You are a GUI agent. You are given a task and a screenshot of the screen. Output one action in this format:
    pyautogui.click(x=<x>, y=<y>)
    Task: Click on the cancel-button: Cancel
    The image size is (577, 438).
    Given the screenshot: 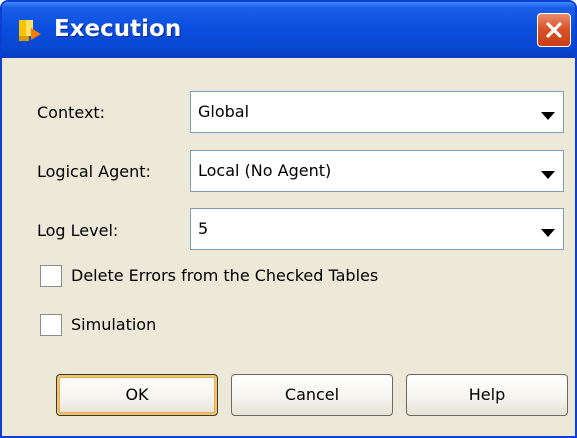 What is the action you would take?
    pyautogui.click(x=312, y=395)
    